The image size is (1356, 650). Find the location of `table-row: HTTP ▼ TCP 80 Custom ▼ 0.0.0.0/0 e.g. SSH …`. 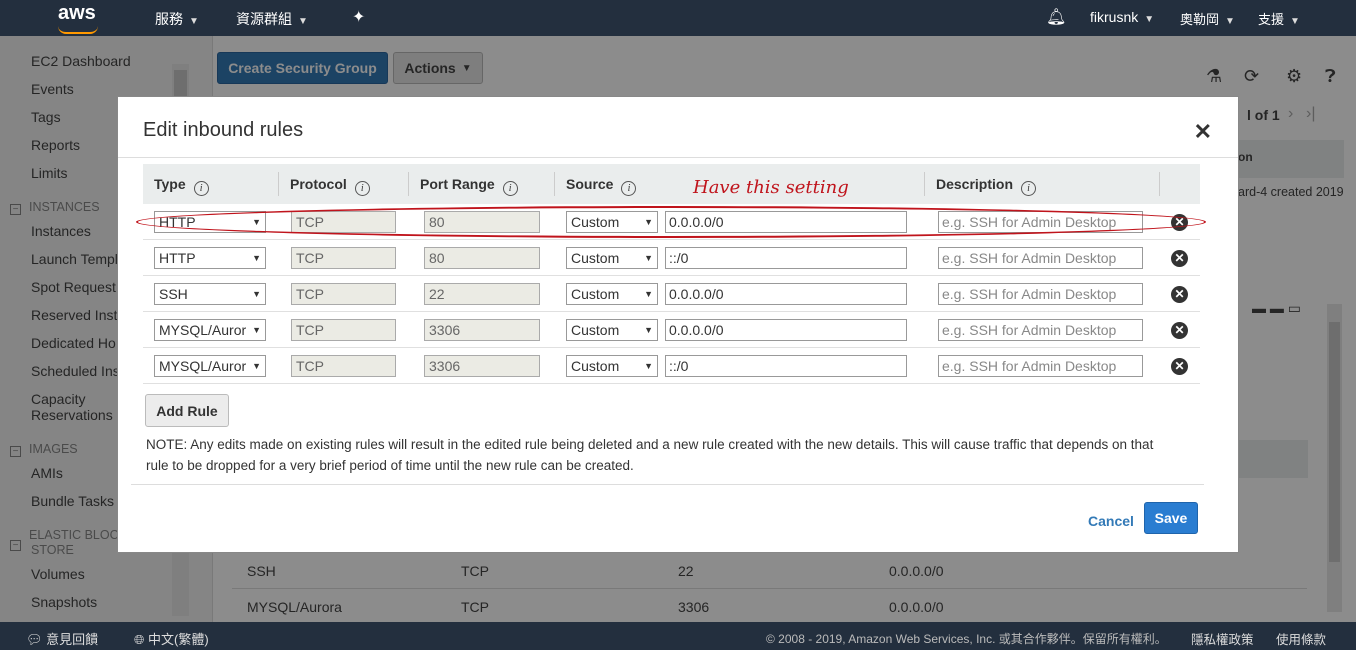

table-row: HTTP ▼ TCP 80 Custom ▼ 0.0.0.0/0 e.g. SSH … is located at coordinates (671, 222).